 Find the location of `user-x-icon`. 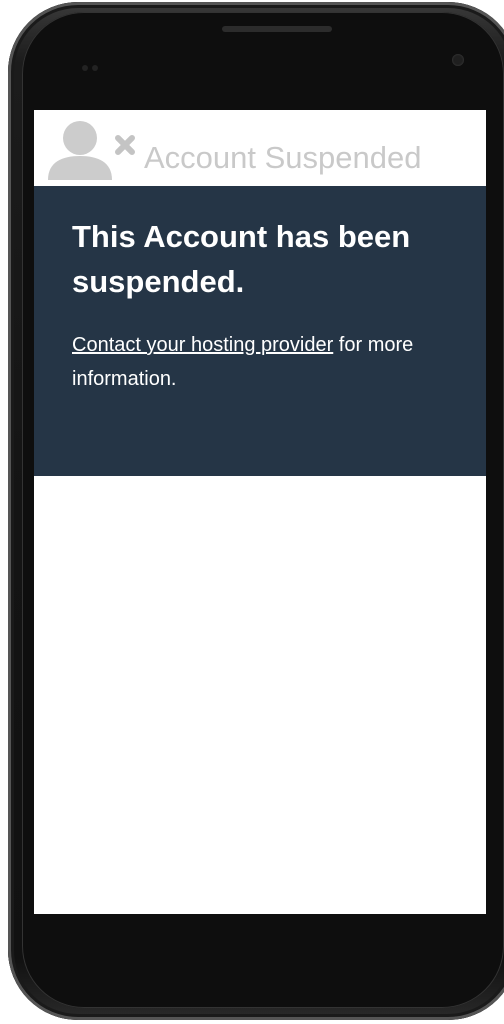

user-x-icon is located at coordinates (91, 150).